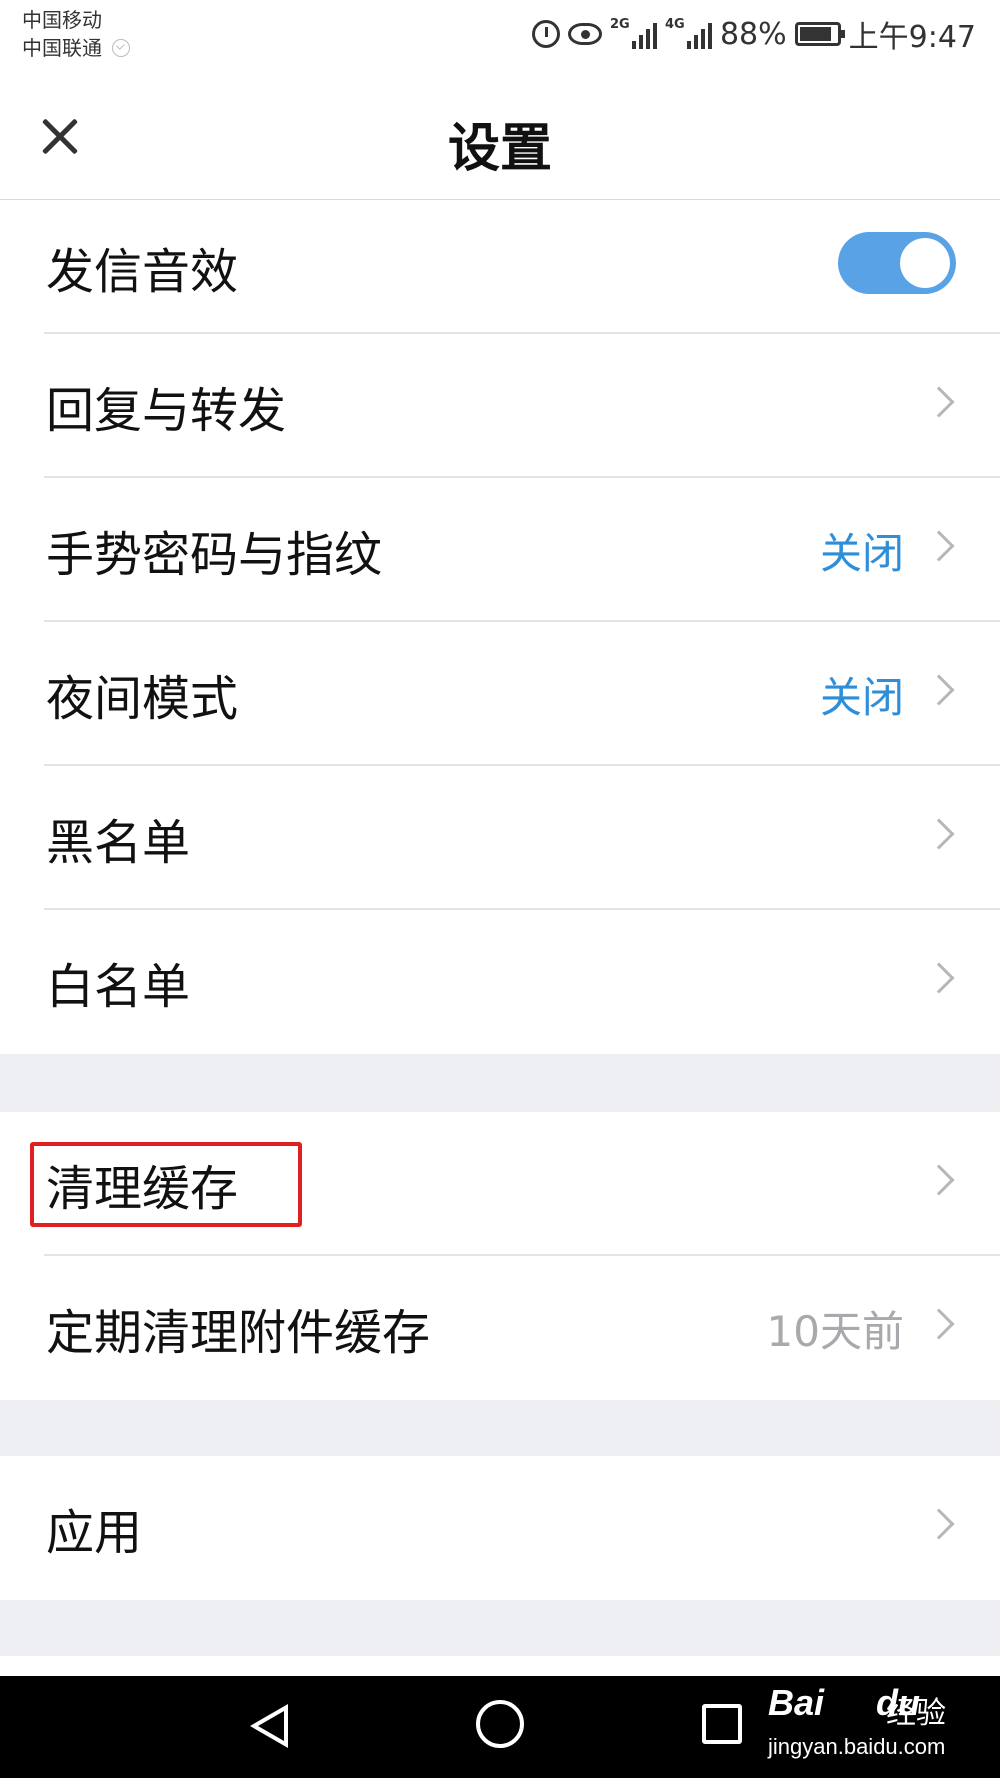  What do you see at coordinates (500, 1328) in the screenshot?
I see `setting-auto-clear-attachments: 定期清理附件缓存 10天前` at bounding box center [500, 1328].